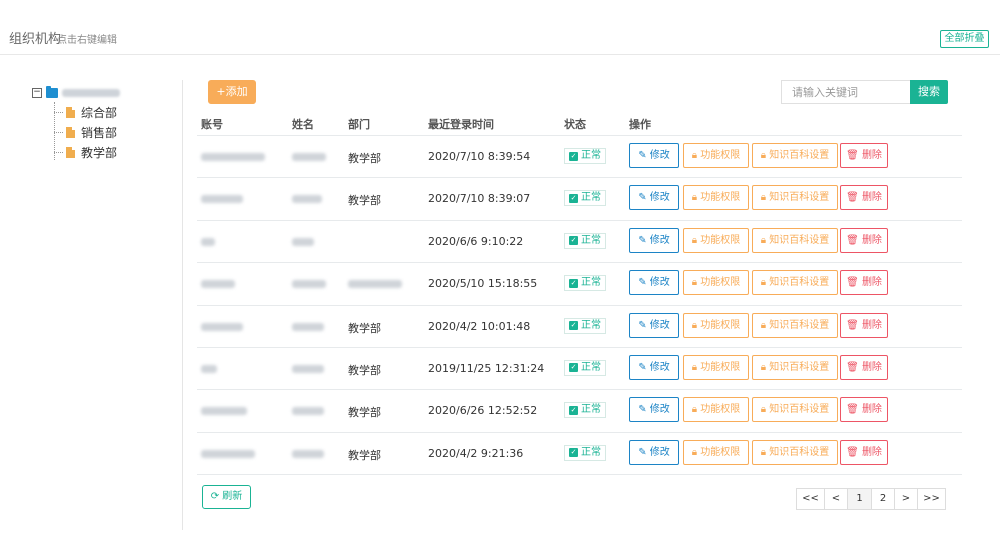 The image size is (1000, 550). What do you see at coordinates (810, 499) in the screenshot?
I see `pager-first: <<` at bounding box center [810, 499].